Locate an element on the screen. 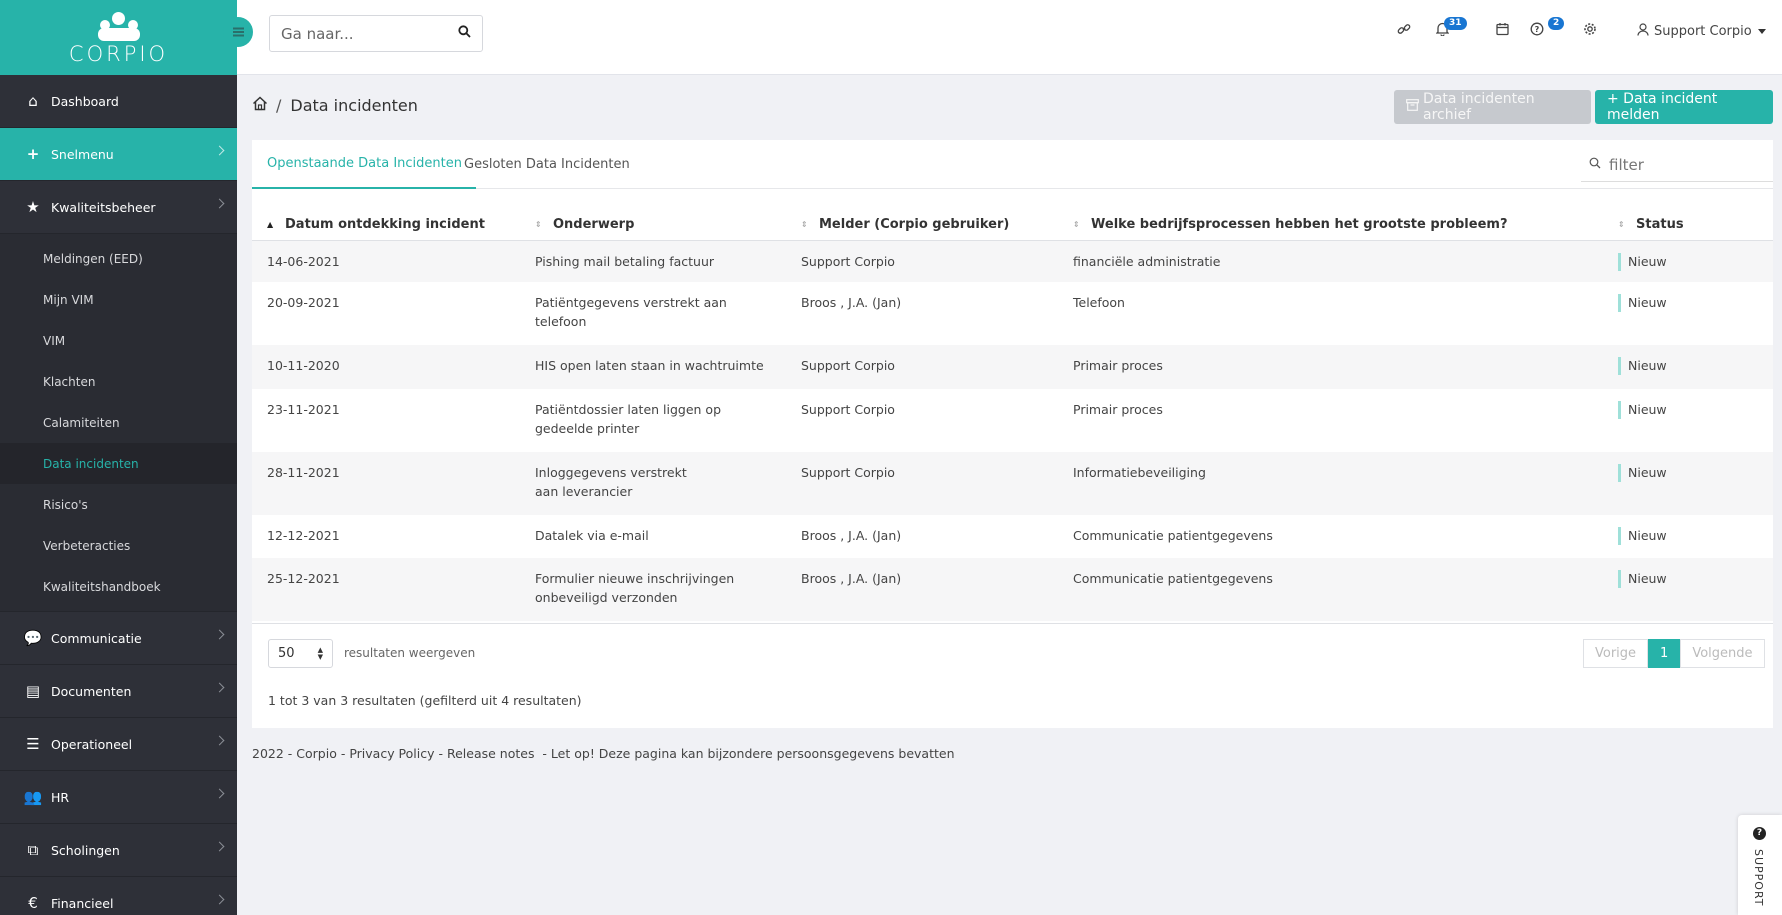  sidebar-item-label: Scholingen is located at coordinates (85, 850).